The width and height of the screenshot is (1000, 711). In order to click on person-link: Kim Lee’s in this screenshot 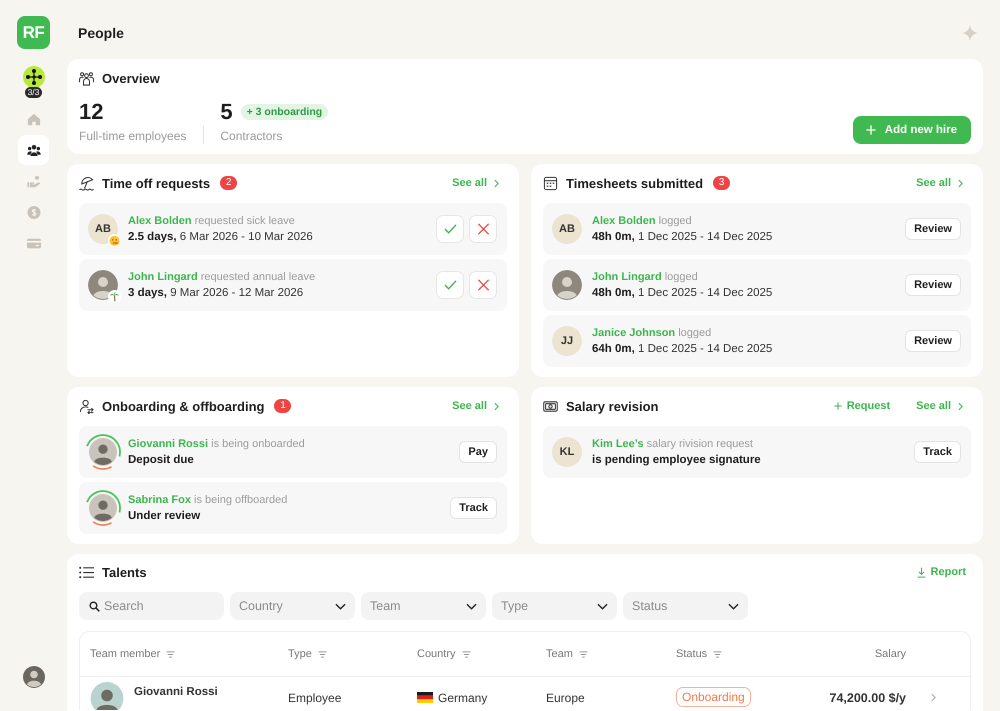, I will do `click(618, 444)`.